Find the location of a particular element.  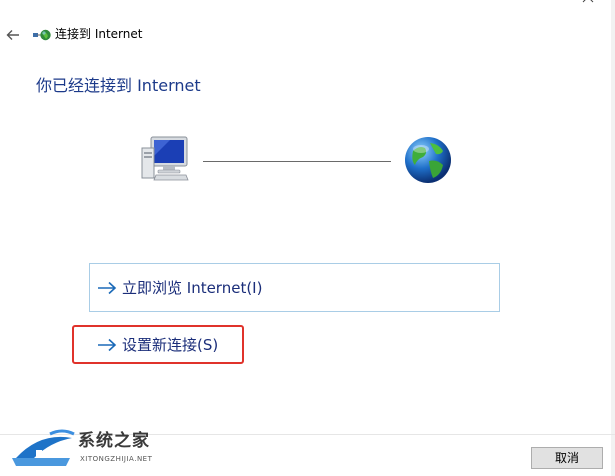

cancel-button: 取消 is located at coordinates (567, 458).